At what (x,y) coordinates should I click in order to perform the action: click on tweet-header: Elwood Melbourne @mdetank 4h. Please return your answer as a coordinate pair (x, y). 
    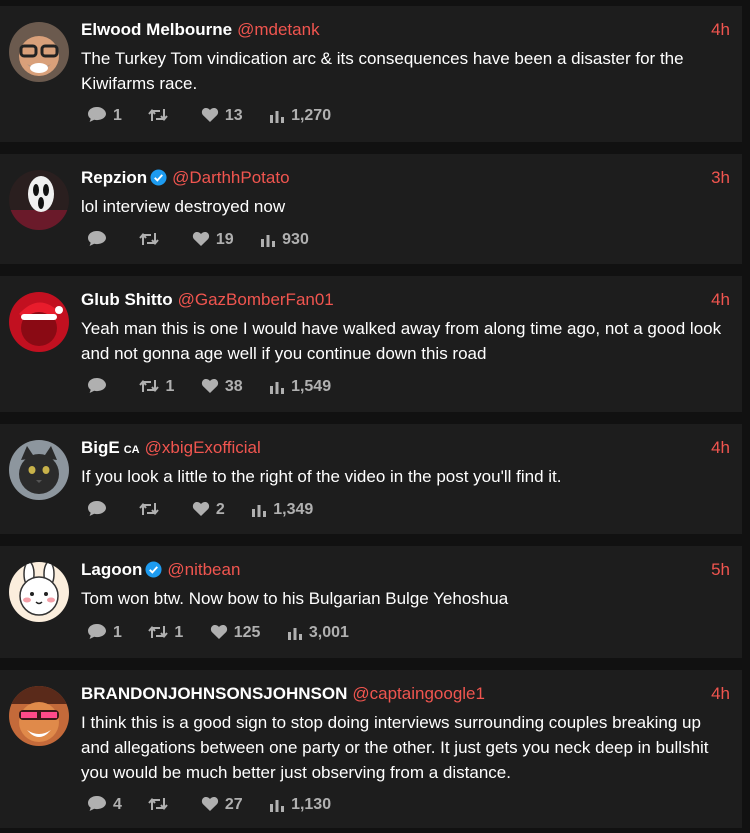
    Looking at the image, I should click on (405, 31).